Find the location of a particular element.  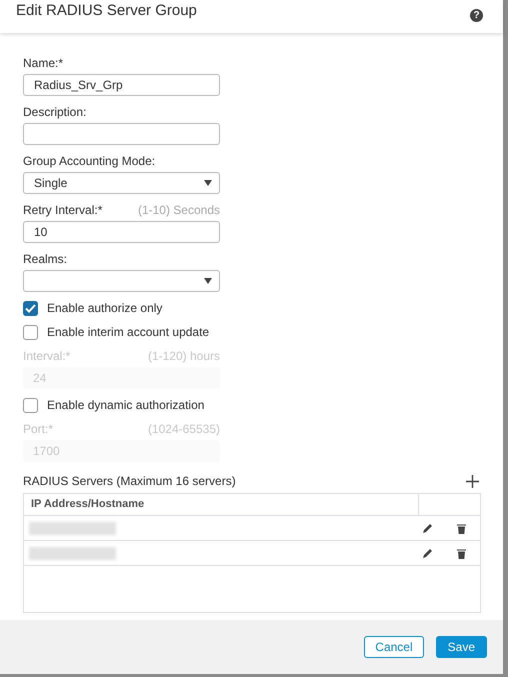

cancel-button: Cancel is located at coordinates (394, 647).